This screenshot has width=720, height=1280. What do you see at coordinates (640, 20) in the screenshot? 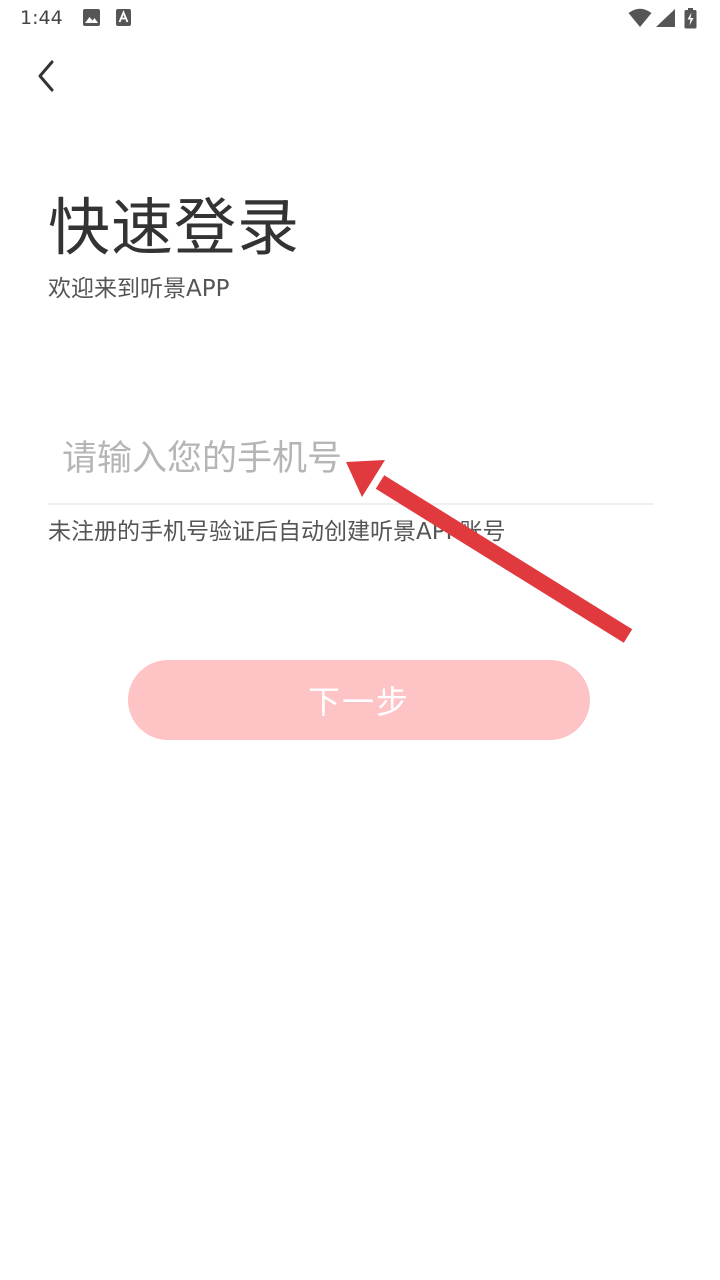
I see `wifi-icon` at bounding box center [640, 20].